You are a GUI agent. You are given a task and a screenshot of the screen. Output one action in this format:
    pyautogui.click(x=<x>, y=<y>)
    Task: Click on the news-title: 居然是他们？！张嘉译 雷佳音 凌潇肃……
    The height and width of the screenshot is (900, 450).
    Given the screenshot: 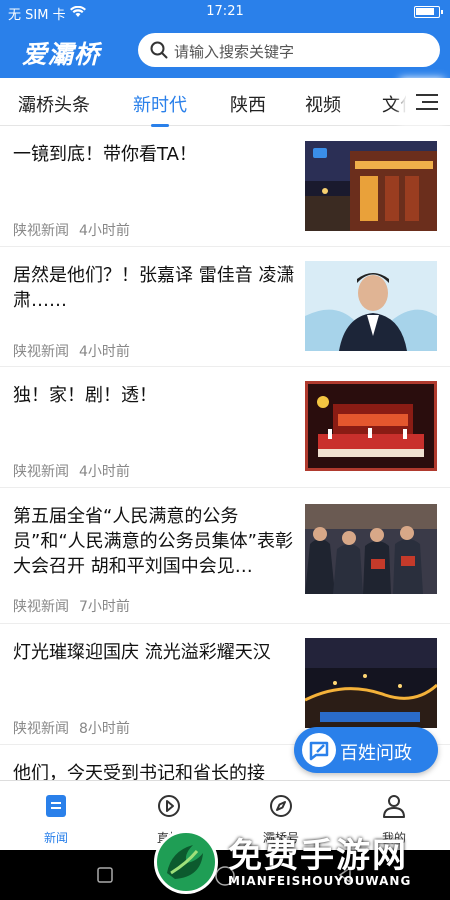 What is the action you would take?
    pyautogui.click(x=154, y=288)
    